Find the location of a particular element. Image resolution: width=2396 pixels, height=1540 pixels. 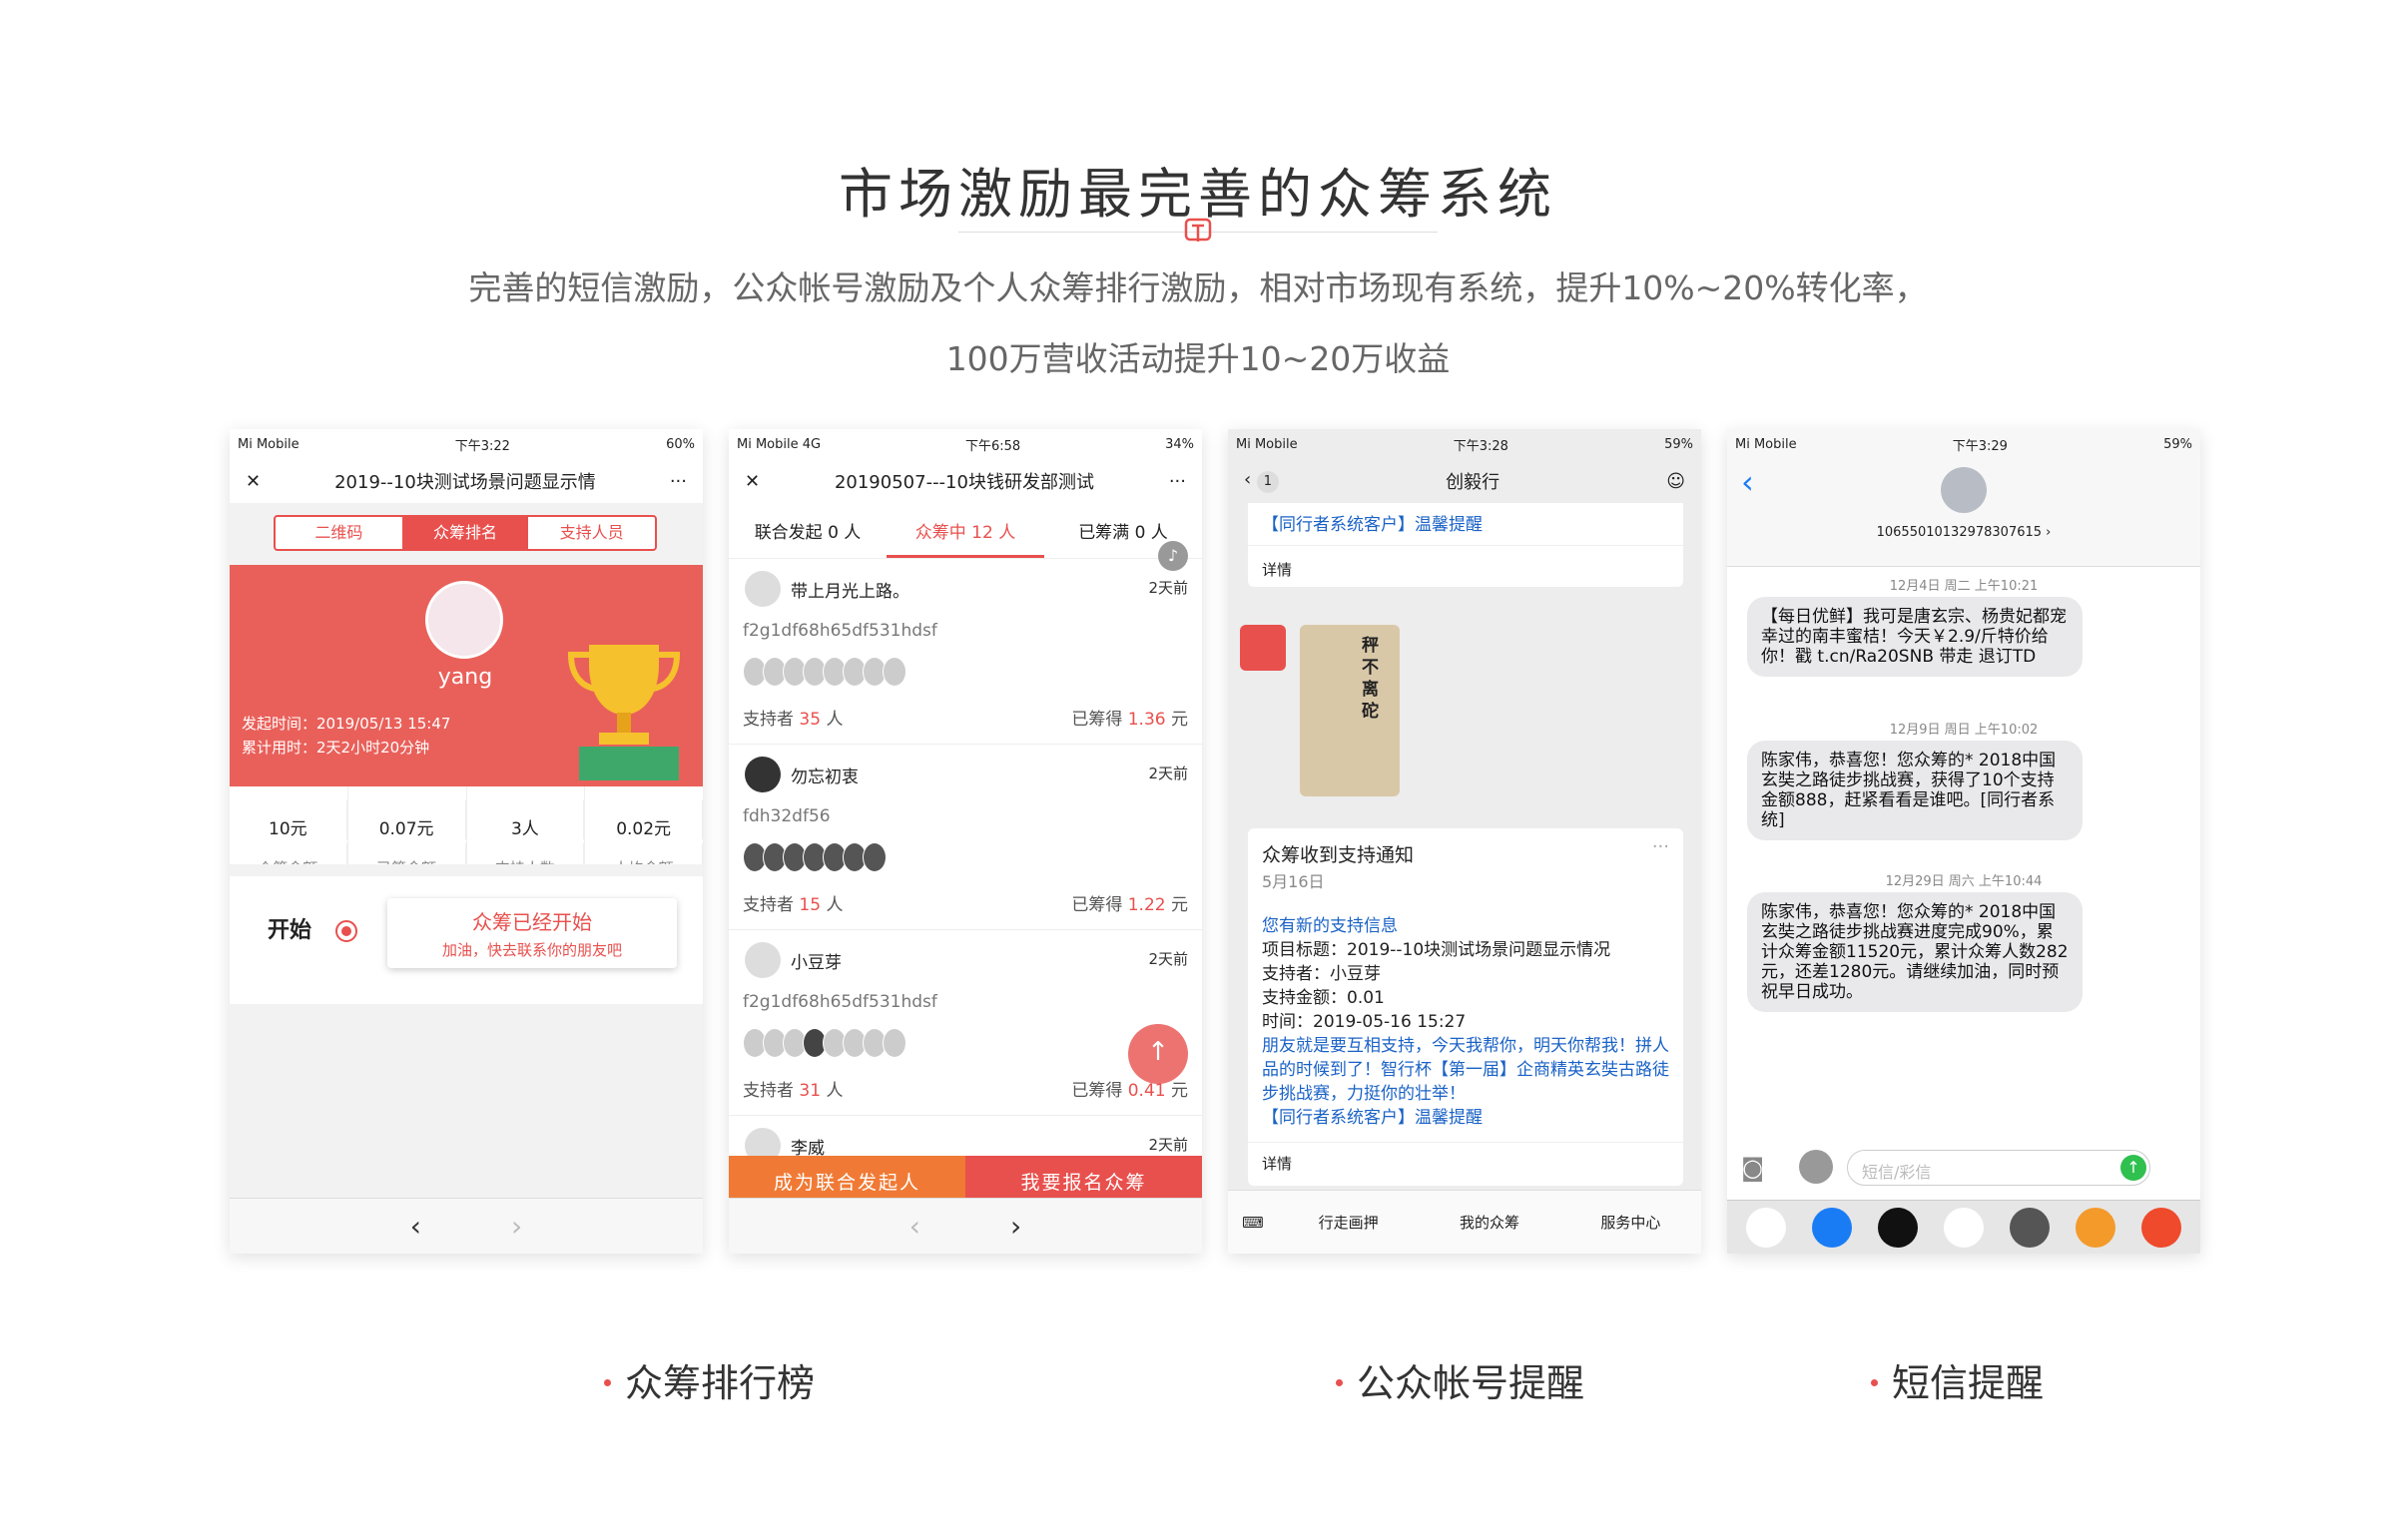

music-icon: ♪ is located at coordinates (1173, 556).